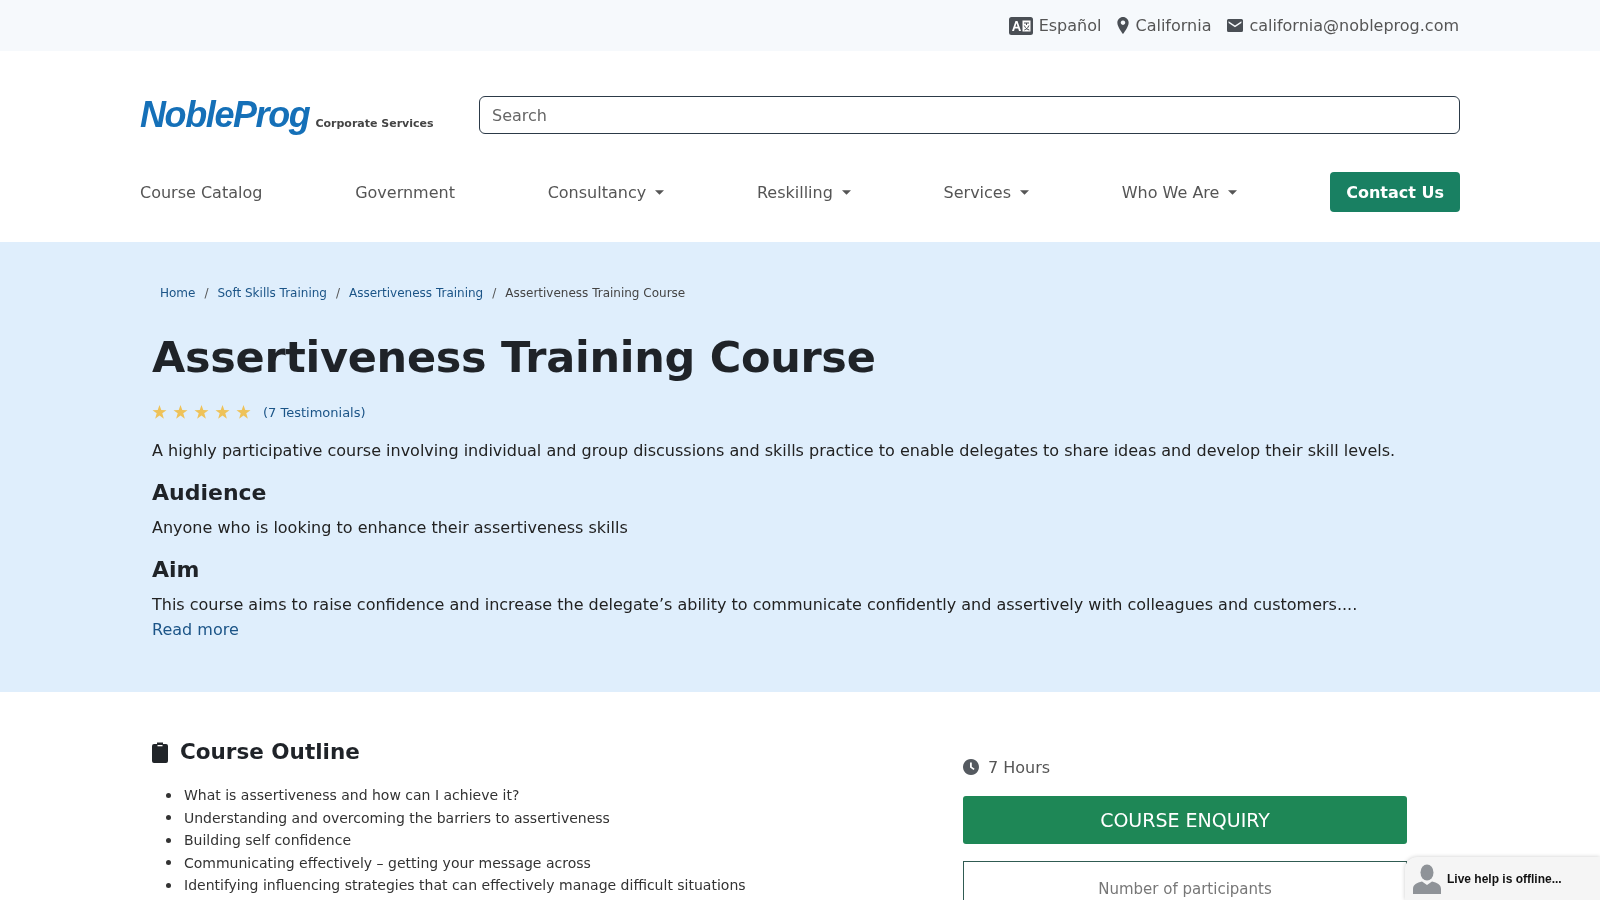  What do you see at coordinates (314, 412) in the screenshot?
I see `testimonials-link: (7 Testimonials)` at bounding box center [314, 412].